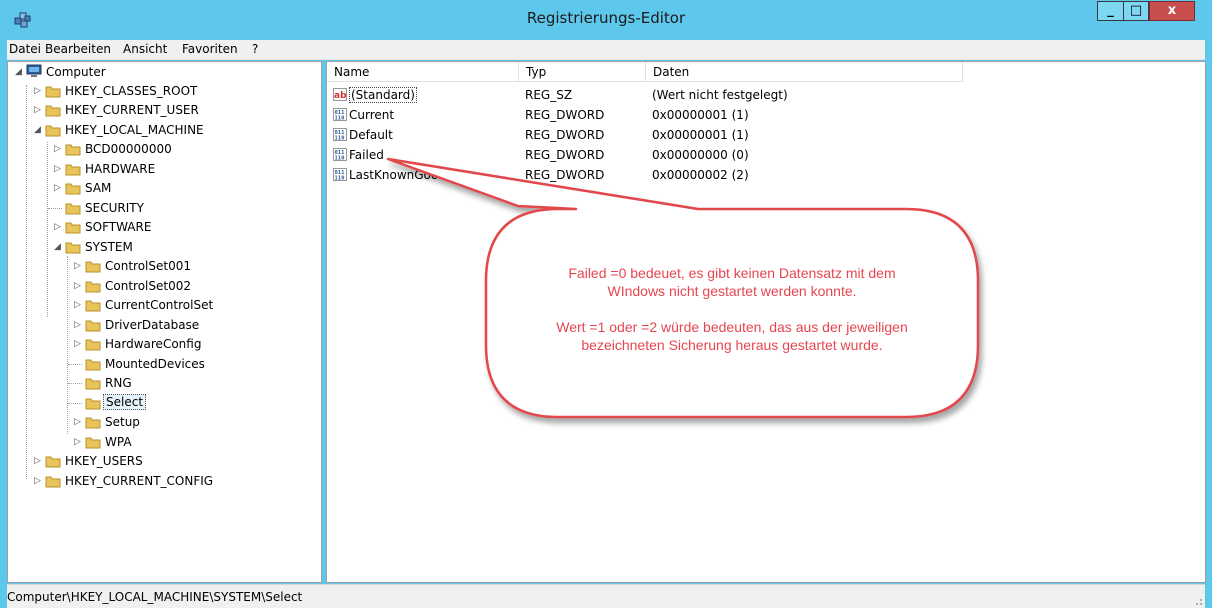 The height and width of the screenshot is (608, 1212). Describe the element at coordinates (366, 155) in the screenshot. I see `value-name: Failed` at that location.